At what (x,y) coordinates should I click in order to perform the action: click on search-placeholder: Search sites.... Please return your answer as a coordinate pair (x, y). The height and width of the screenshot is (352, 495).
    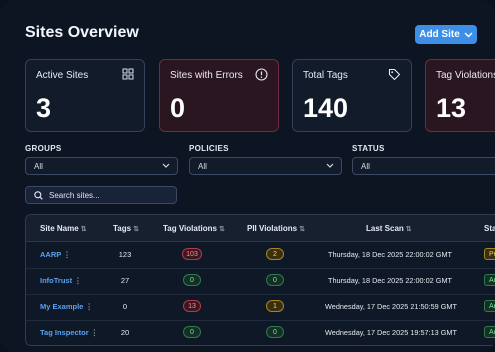
    Looking at the image, I should click on (74, 195).